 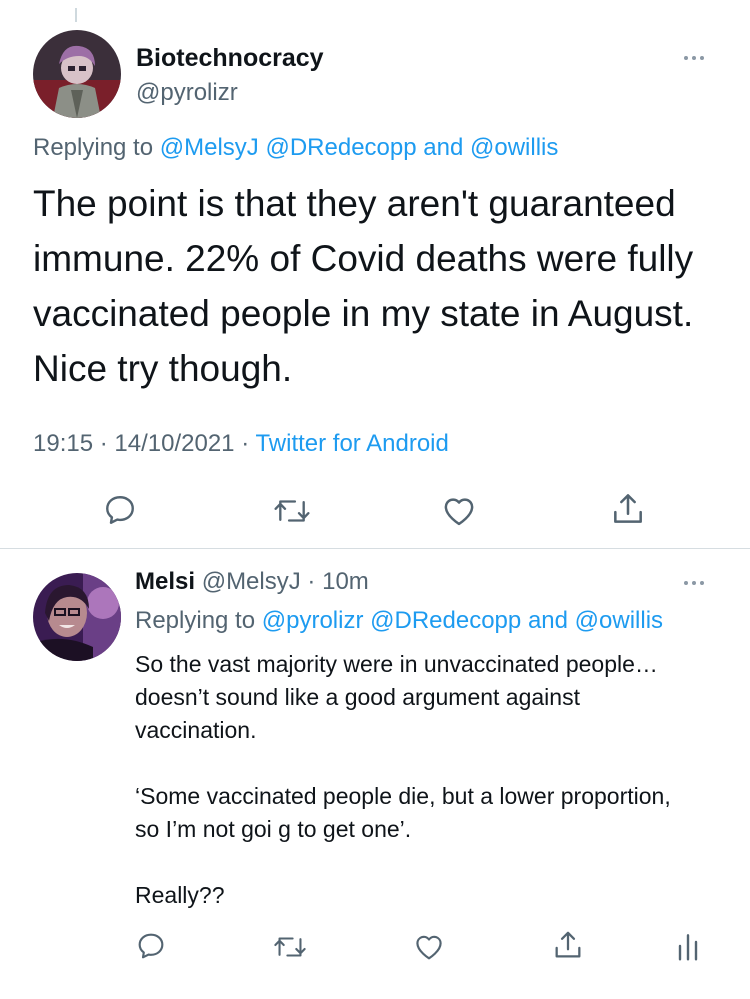 I want to click on tweet-source: Twitter for Android, so click(x=351, y=443).